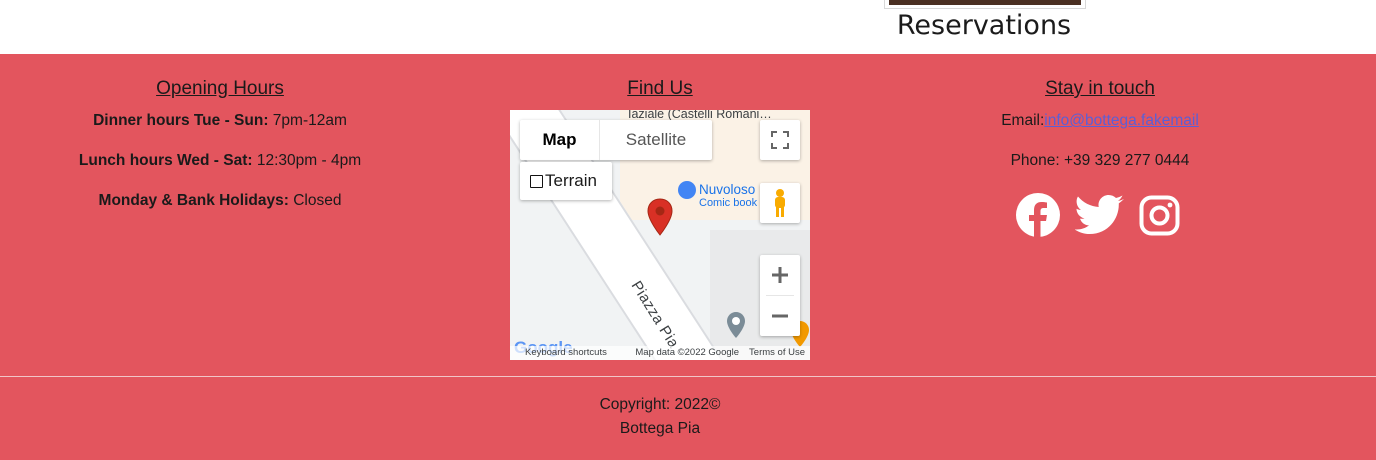  I want to click on copyright-line: Copyright: 2022©, so click(660, 404).